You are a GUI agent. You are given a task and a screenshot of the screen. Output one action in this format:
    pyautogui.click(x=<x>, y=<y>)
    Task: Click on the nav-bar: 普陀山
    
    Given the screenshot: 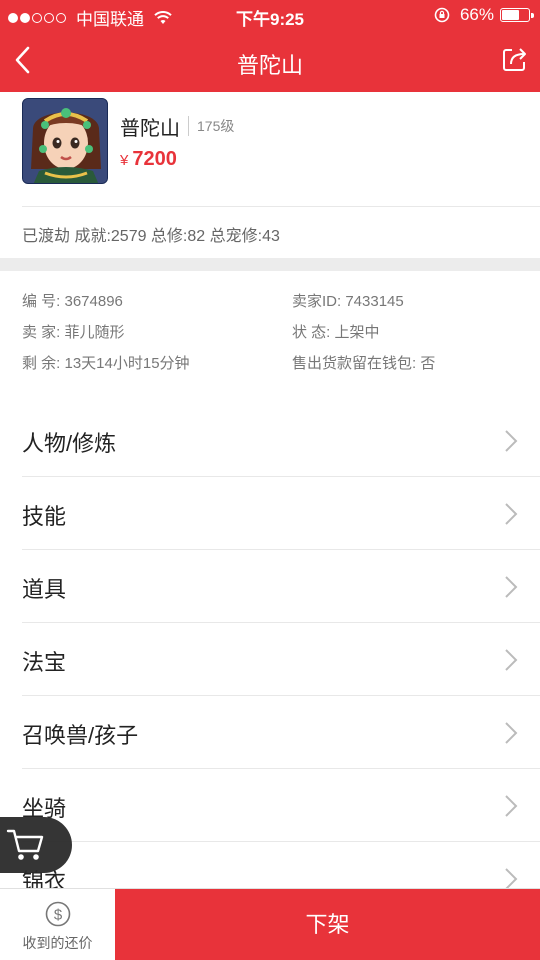 What is the action you would take?
    pyautogui.click(x=270, y=61)
    